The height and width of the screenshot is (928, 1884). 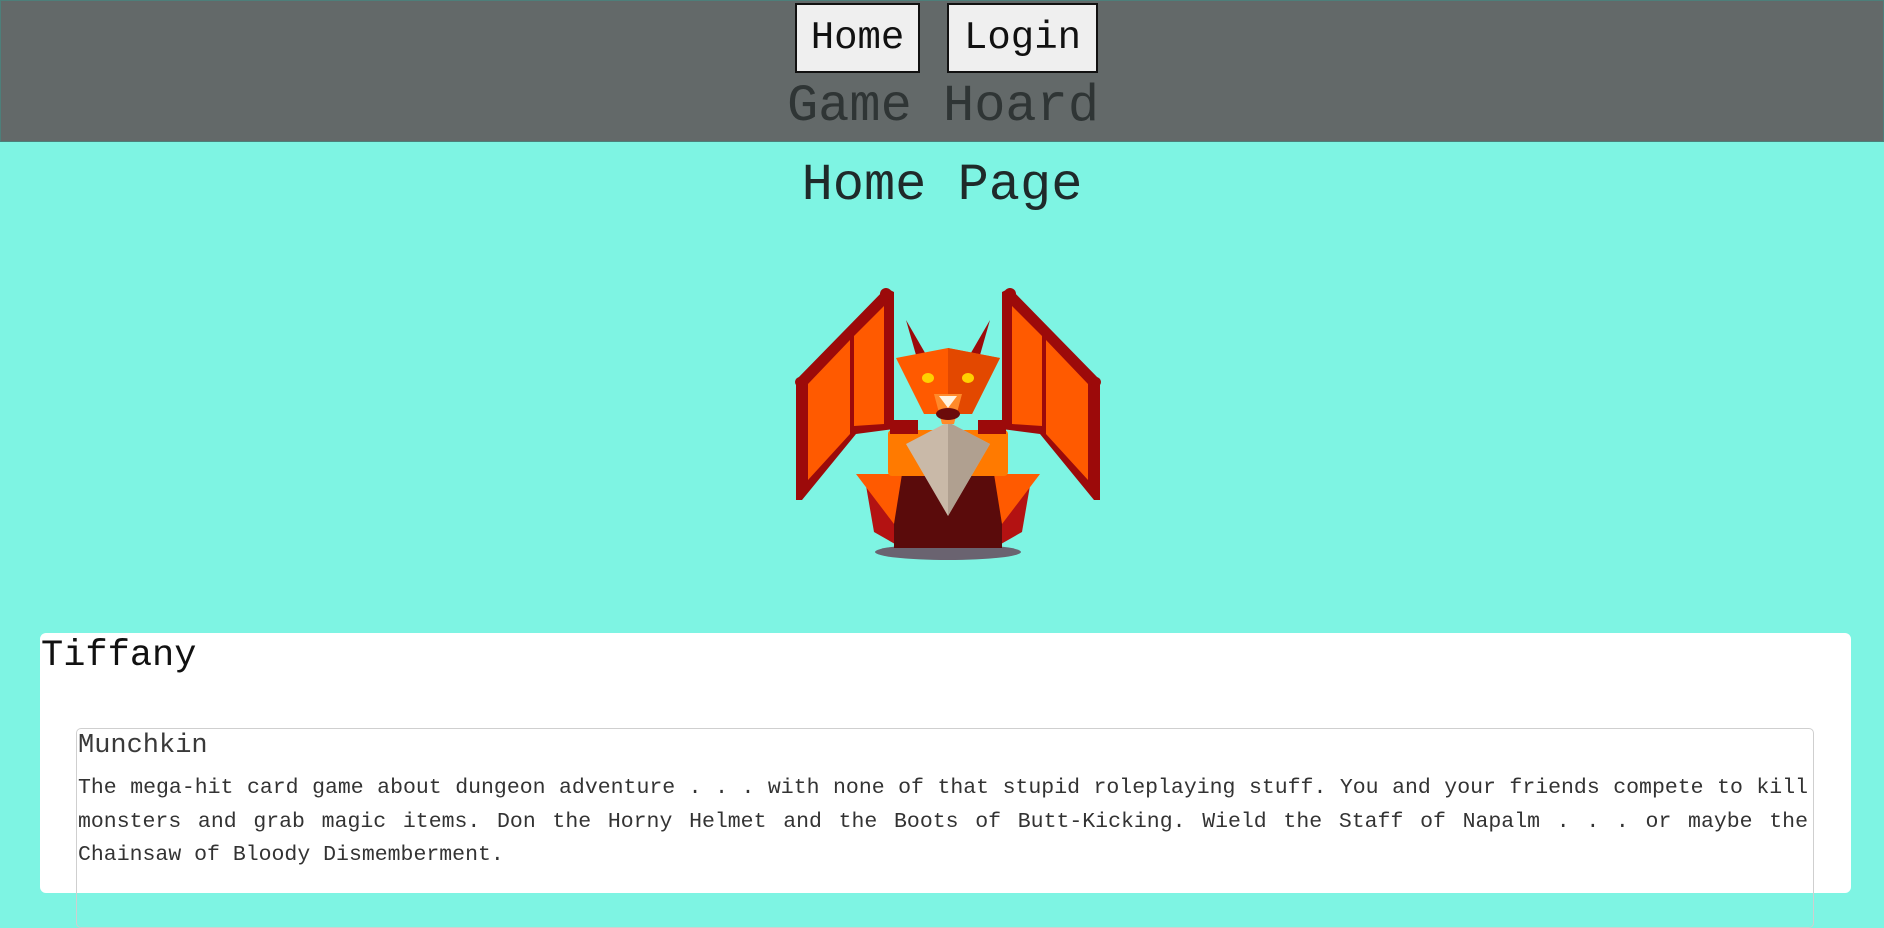 I want to click on login-button: Login, so click(x=1022, y=38).